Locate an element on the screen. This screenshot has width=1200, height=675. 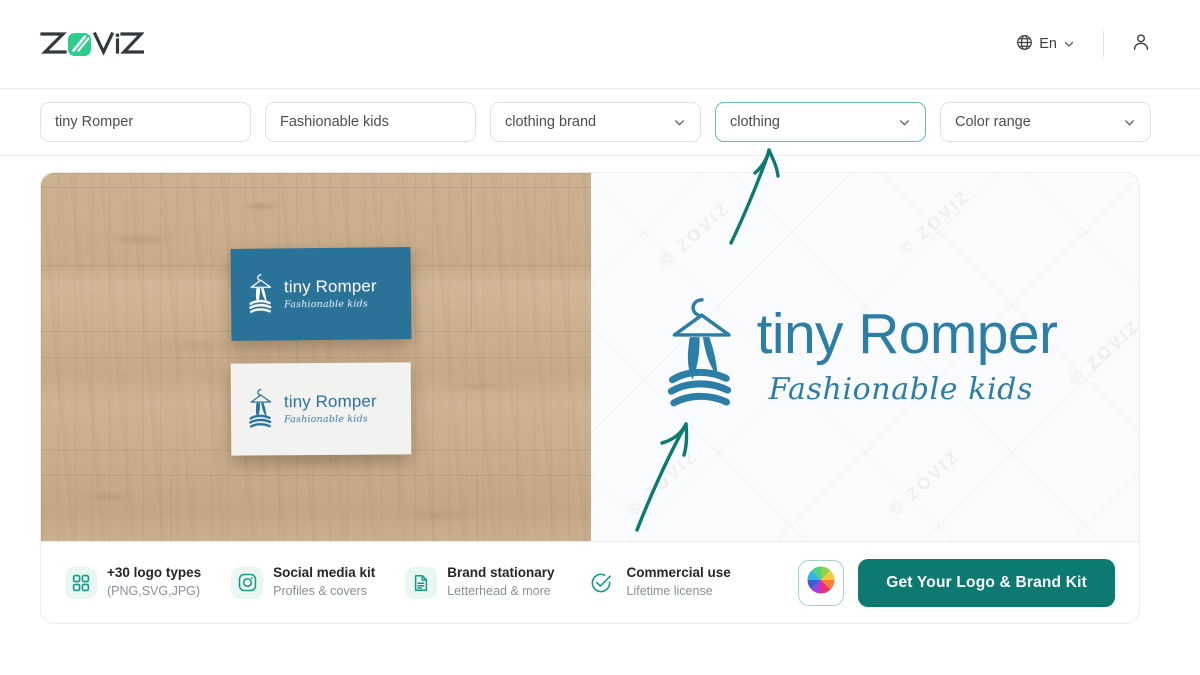
brand-name-input is located at coordinates (145, 122).